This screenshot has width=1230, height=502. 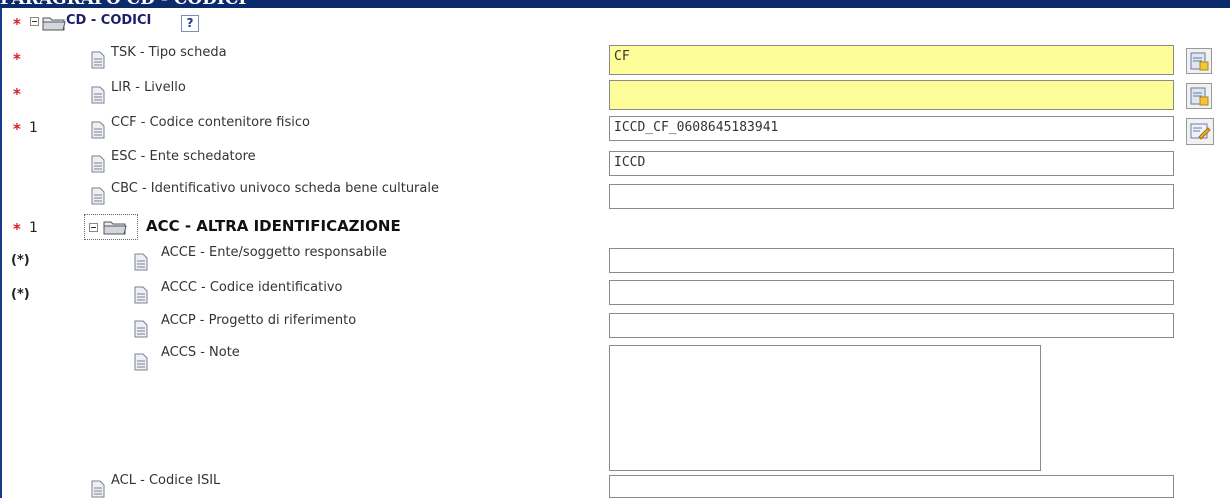 What do you see at coordinates (273, 226) in the screenshot?
I see `acc-group-title: ACC - ALTRA IDENTIFICAZIONE` at bounding box center [273, 226].